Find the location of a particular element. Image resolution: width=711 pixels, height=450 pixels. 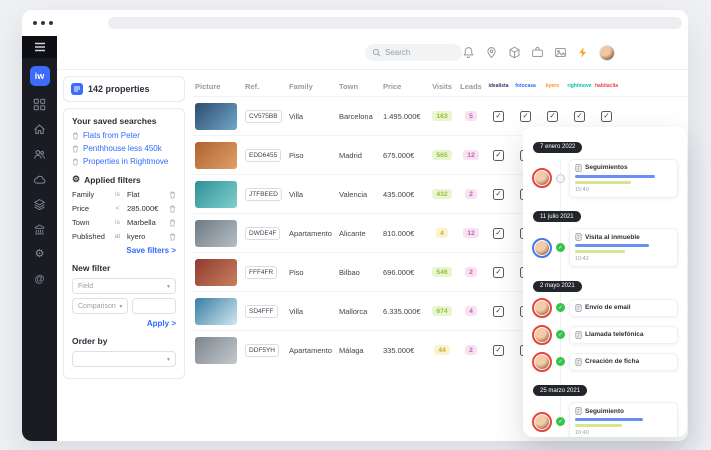

ref-cell: EDD6455 is located at coordinates (265, 155).